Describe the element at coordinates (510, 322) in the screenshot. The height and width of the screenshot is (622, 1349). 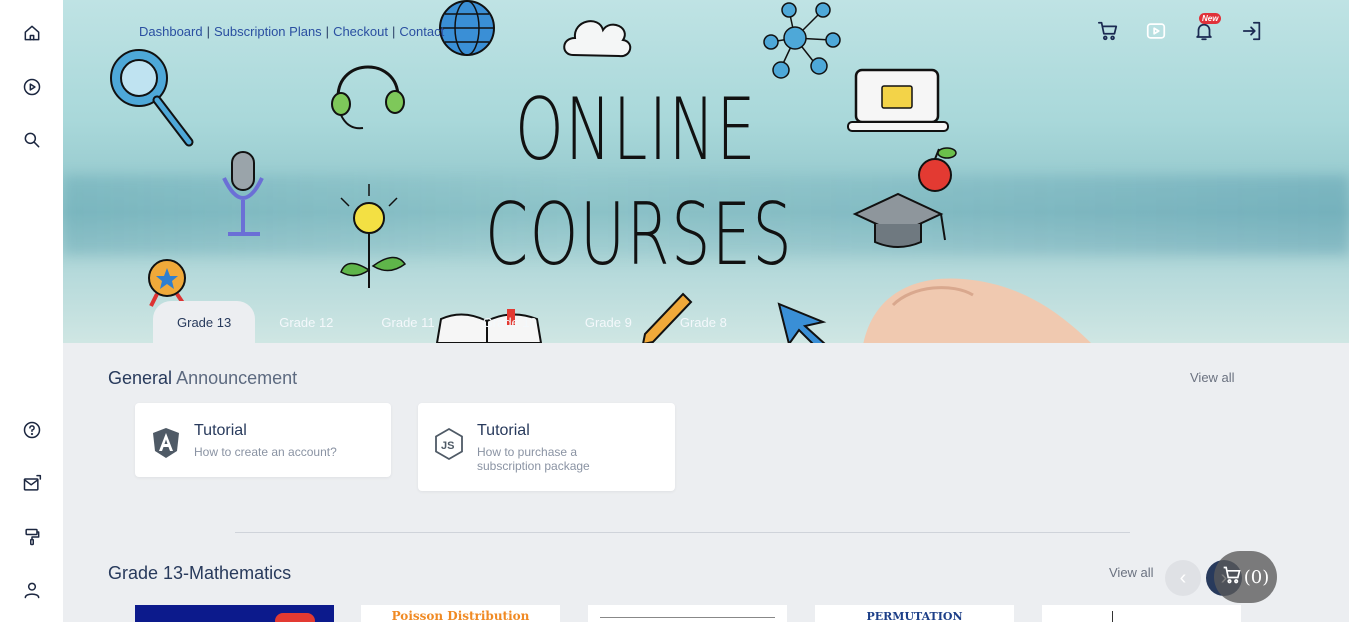
I see `tab-grade-10: Grade 10` at that location.